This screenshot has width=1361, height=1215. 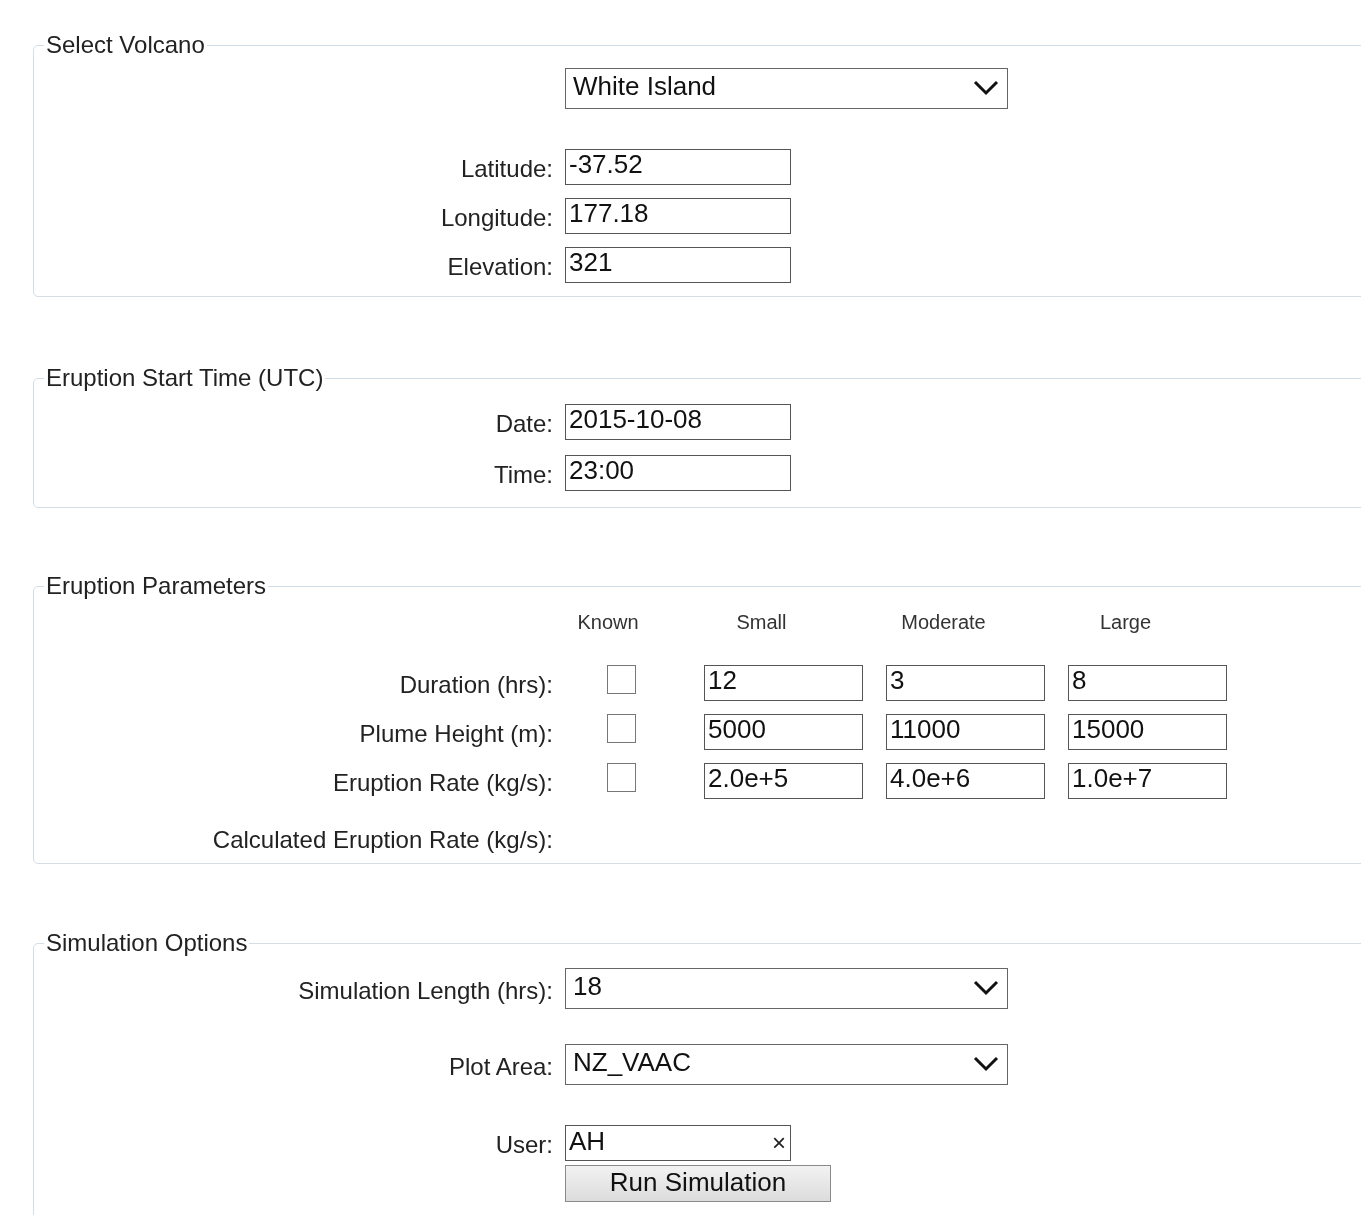 What do you see at coordinates (147, 943) in the screenshot?
I see `section-title: Simulation Options` at bounding box center [147, 943].